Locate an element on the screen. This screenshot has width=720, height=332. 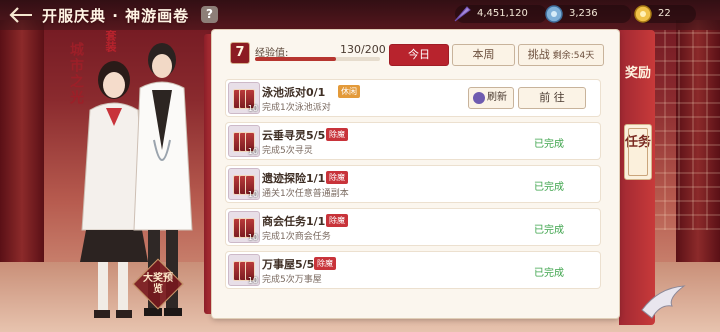
tab-week-label: 本周 is located at coordinates (483, 54).